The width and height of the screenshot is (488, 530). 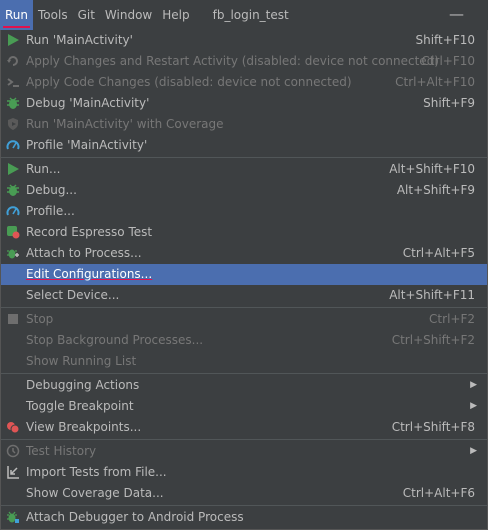 What do you see at coordinates (244, 169) in the screenshot?
I see `menu-item-run-dialog: Run... Alt+Shift+F10` at bounding box center [244, 169].